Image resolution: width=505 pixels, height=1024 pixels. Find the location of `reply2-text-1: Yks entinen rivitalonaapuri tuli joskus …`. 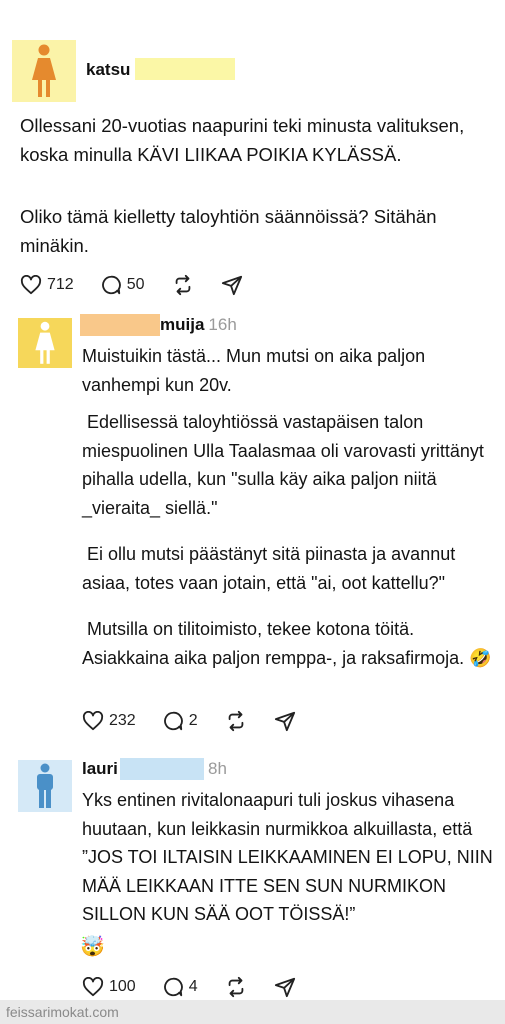

reply2-text-1: Yks entinen rivitalonaapuri tuli joskus … is located at coordinates (290, 857).